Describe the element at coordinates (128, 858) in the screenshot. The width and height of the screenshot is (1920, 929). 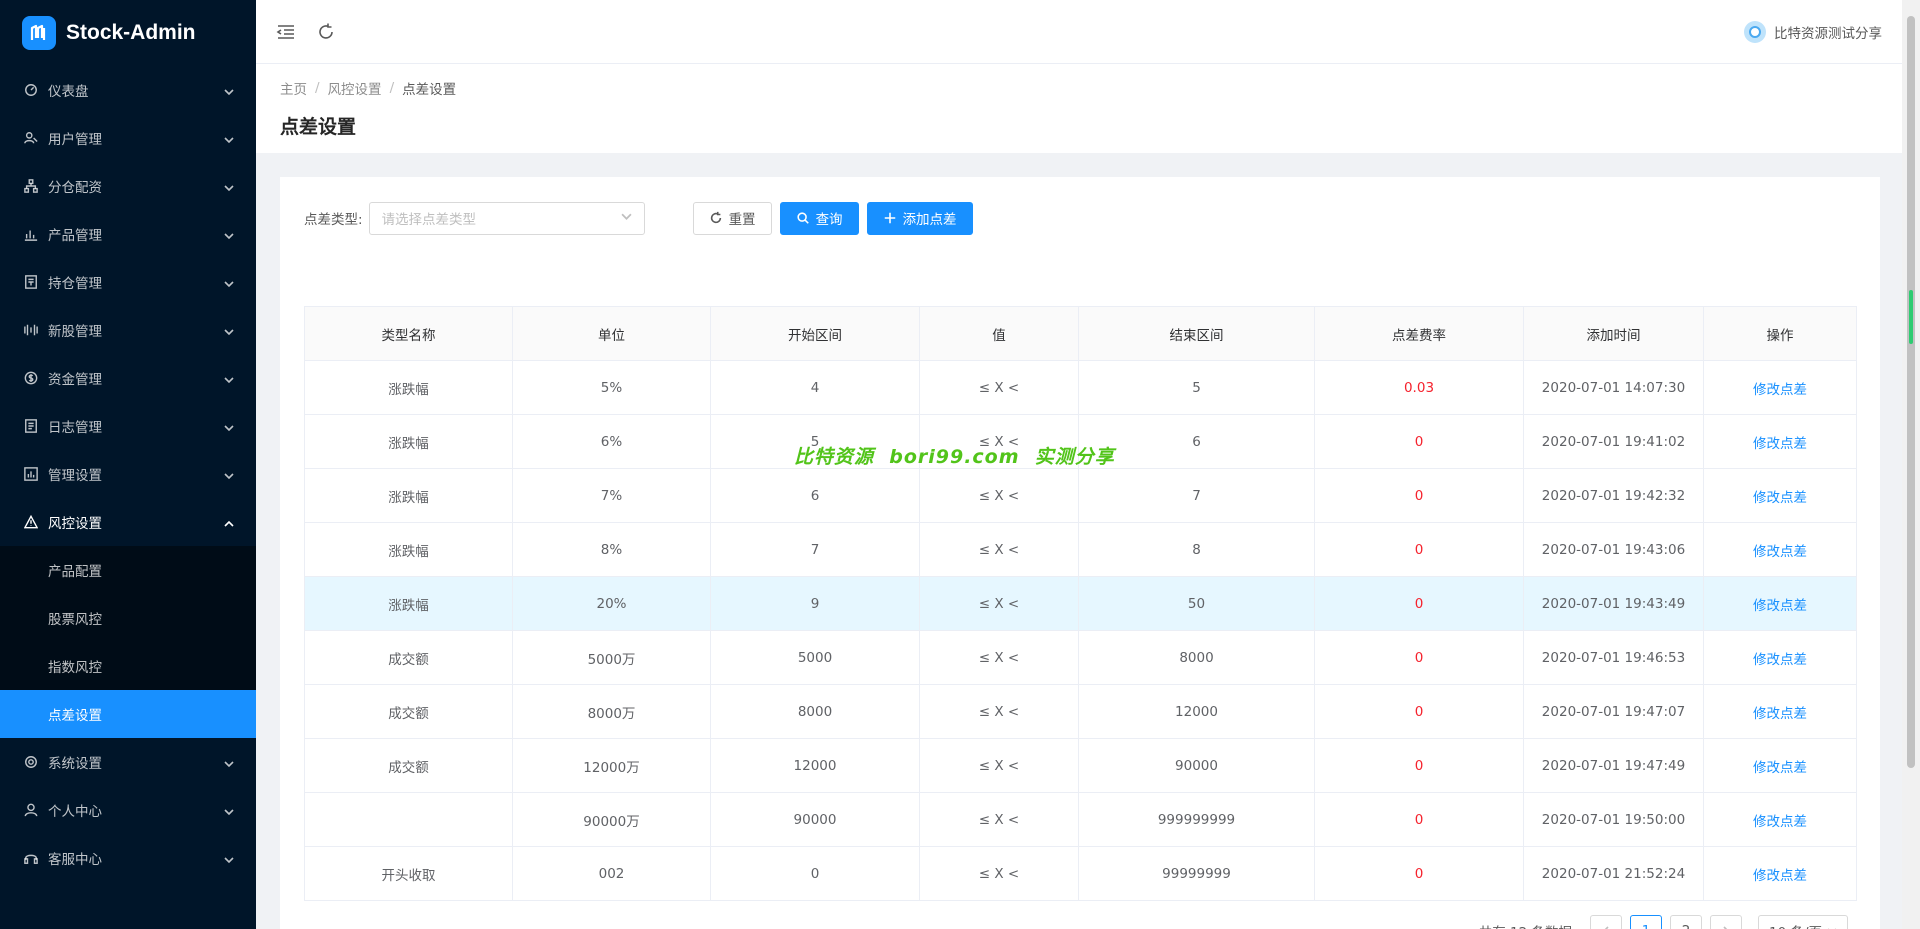
I see `sidebar-item-support: 客服中心` at that location.